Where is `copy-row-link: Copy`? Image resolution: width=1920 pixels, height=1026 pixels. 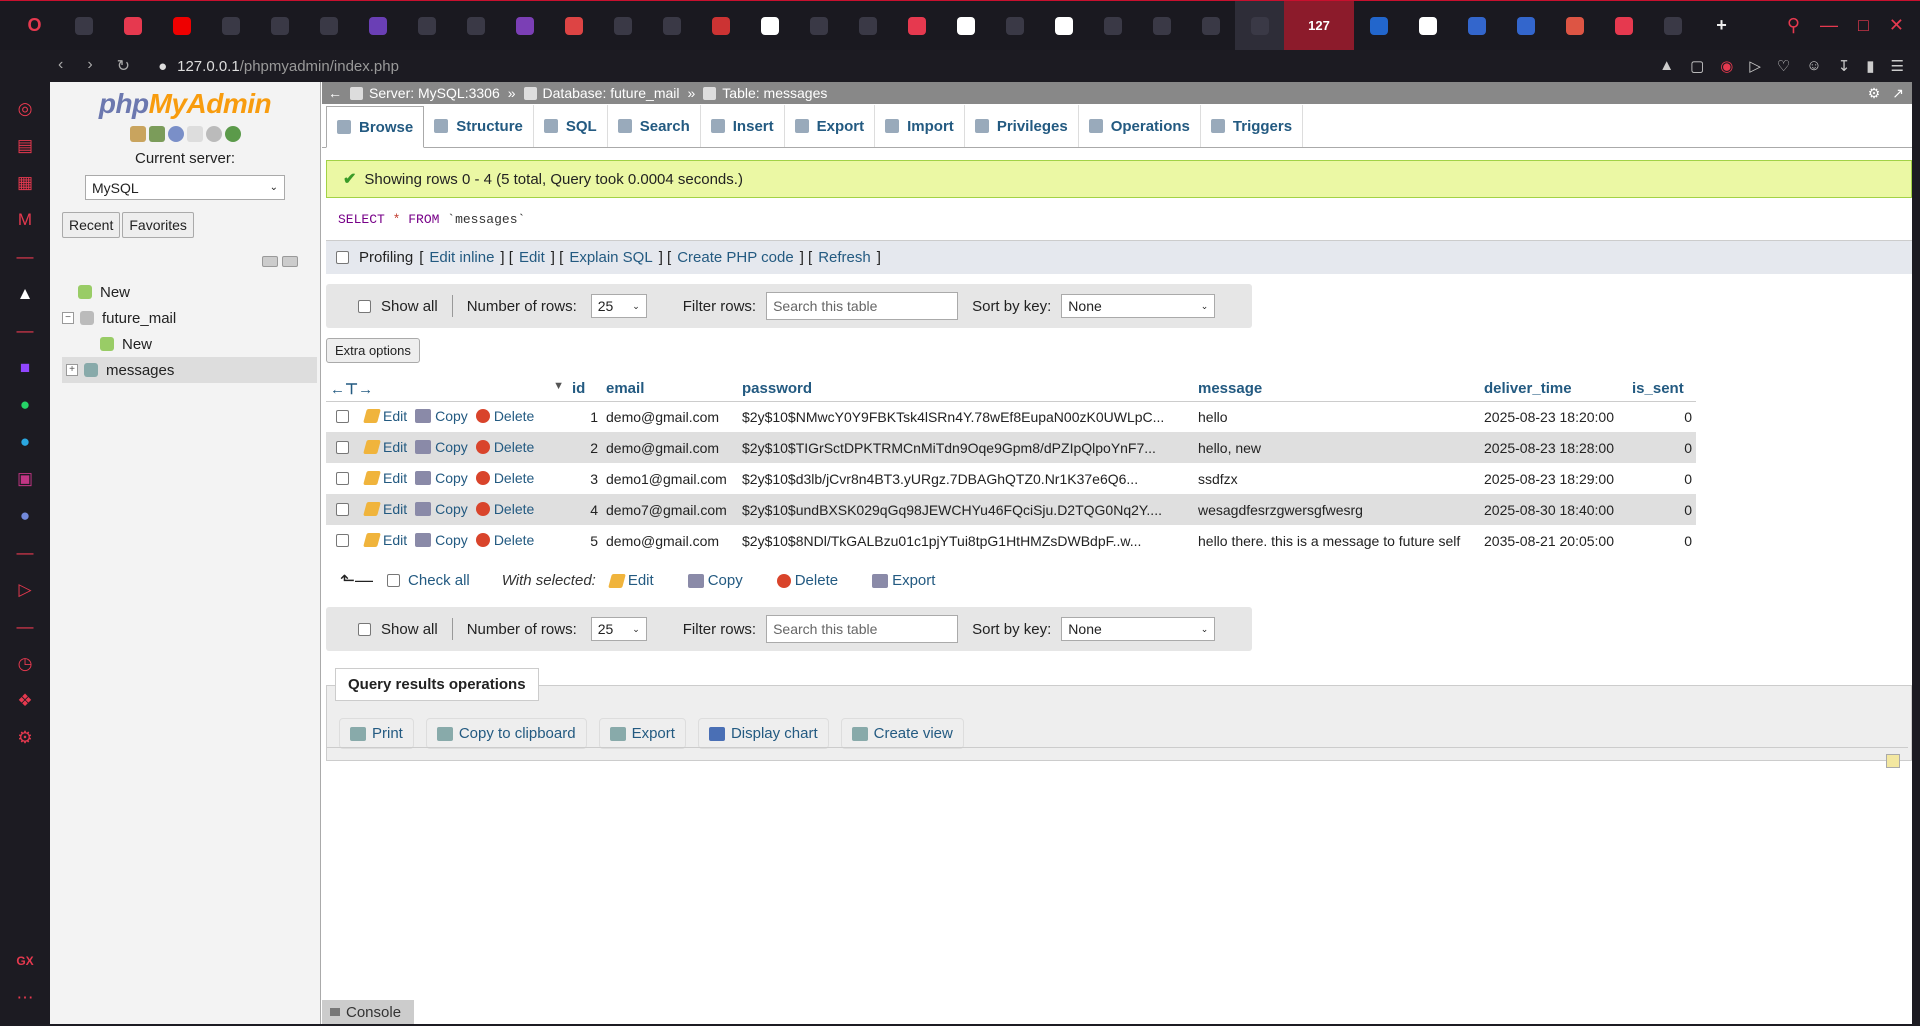
copy-row-link: Copy is located at coordinates (441, 509).